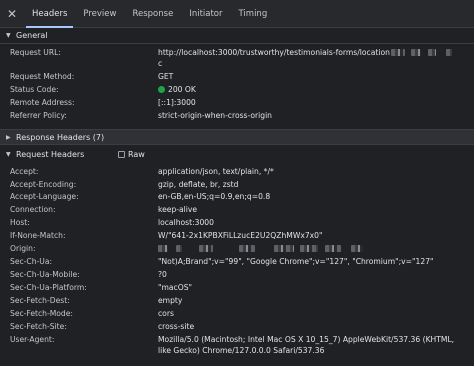 This screenshot has height=366, width=474. What do you see at coordinates (8, 137) in the screenshot?
I see `caret-right-icon: ▶` at bounding box center [8, 137].